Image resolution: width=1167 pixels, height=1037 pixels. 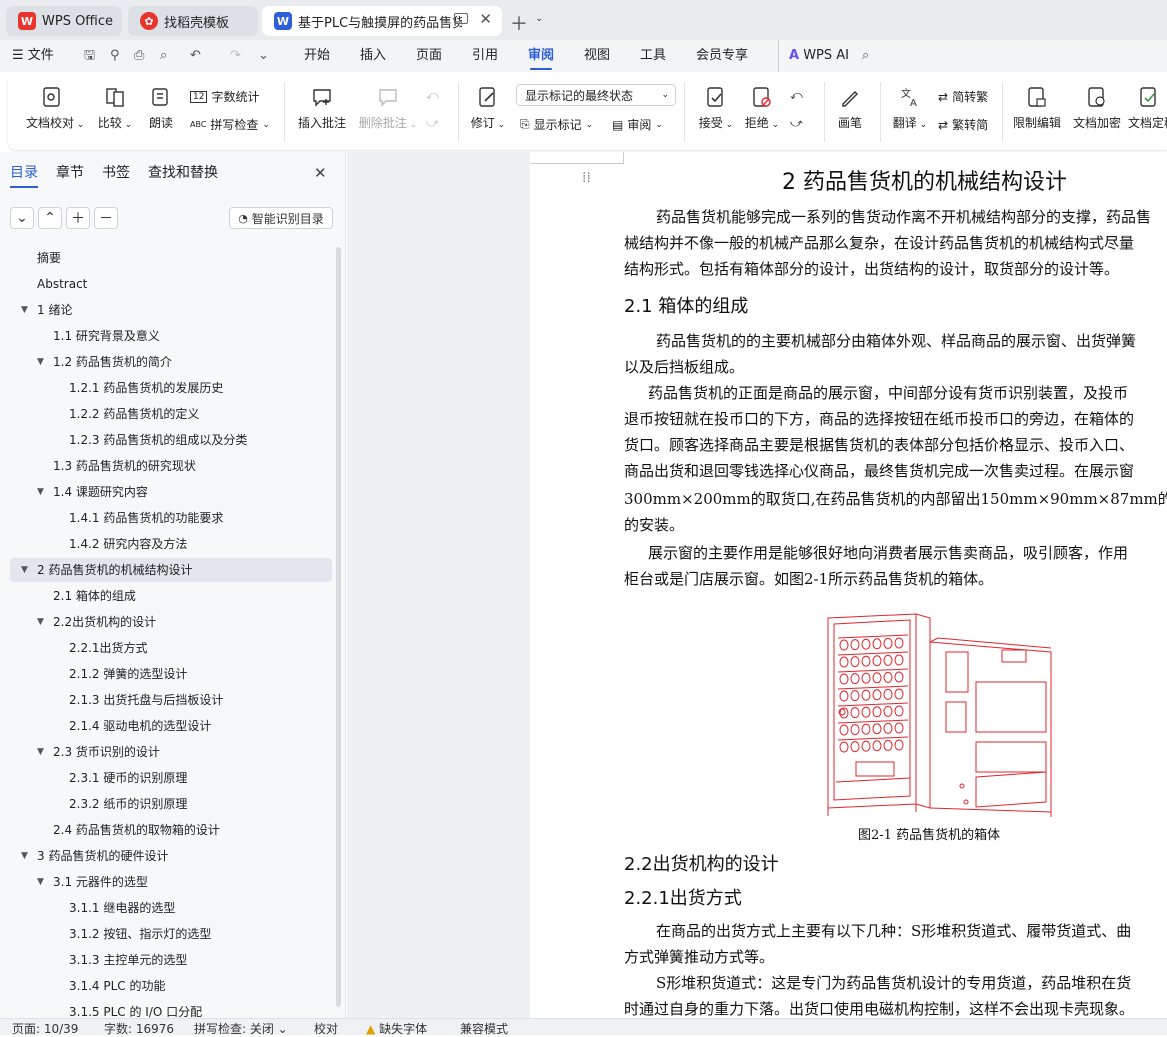 What do you see at coordinates (171, 778) in the screenshot?
I see `toc-item: 2.3.1 硬币的识别原理` at bounding box center [171, 778].